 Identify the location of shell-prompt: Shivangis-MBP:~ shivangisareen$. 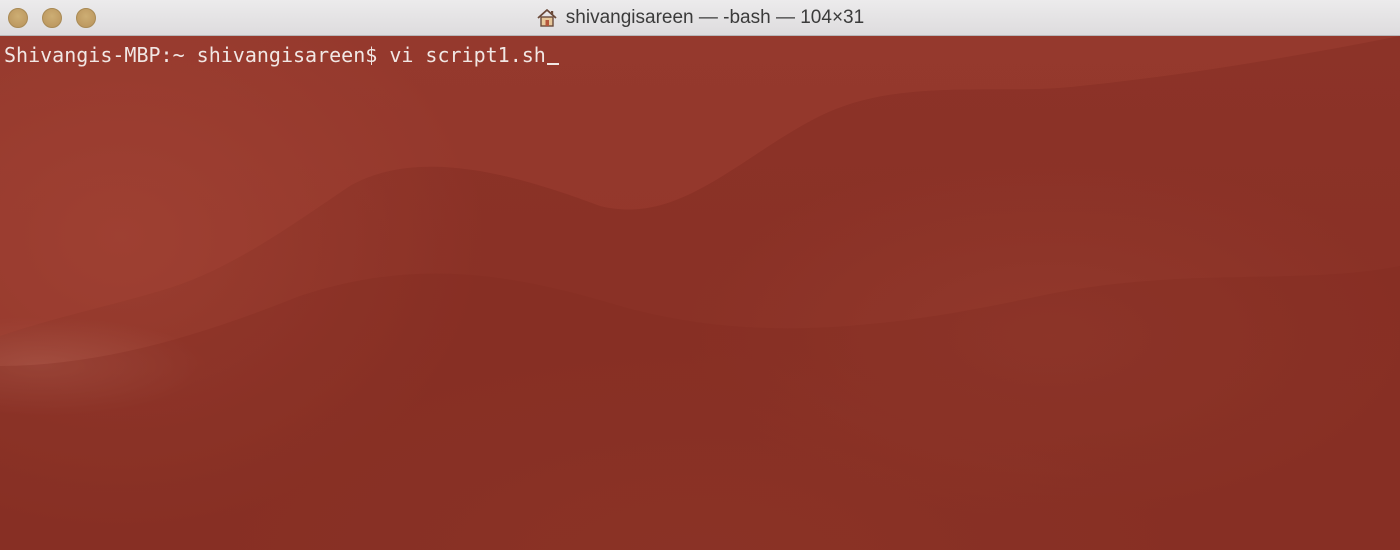
(197, 55).